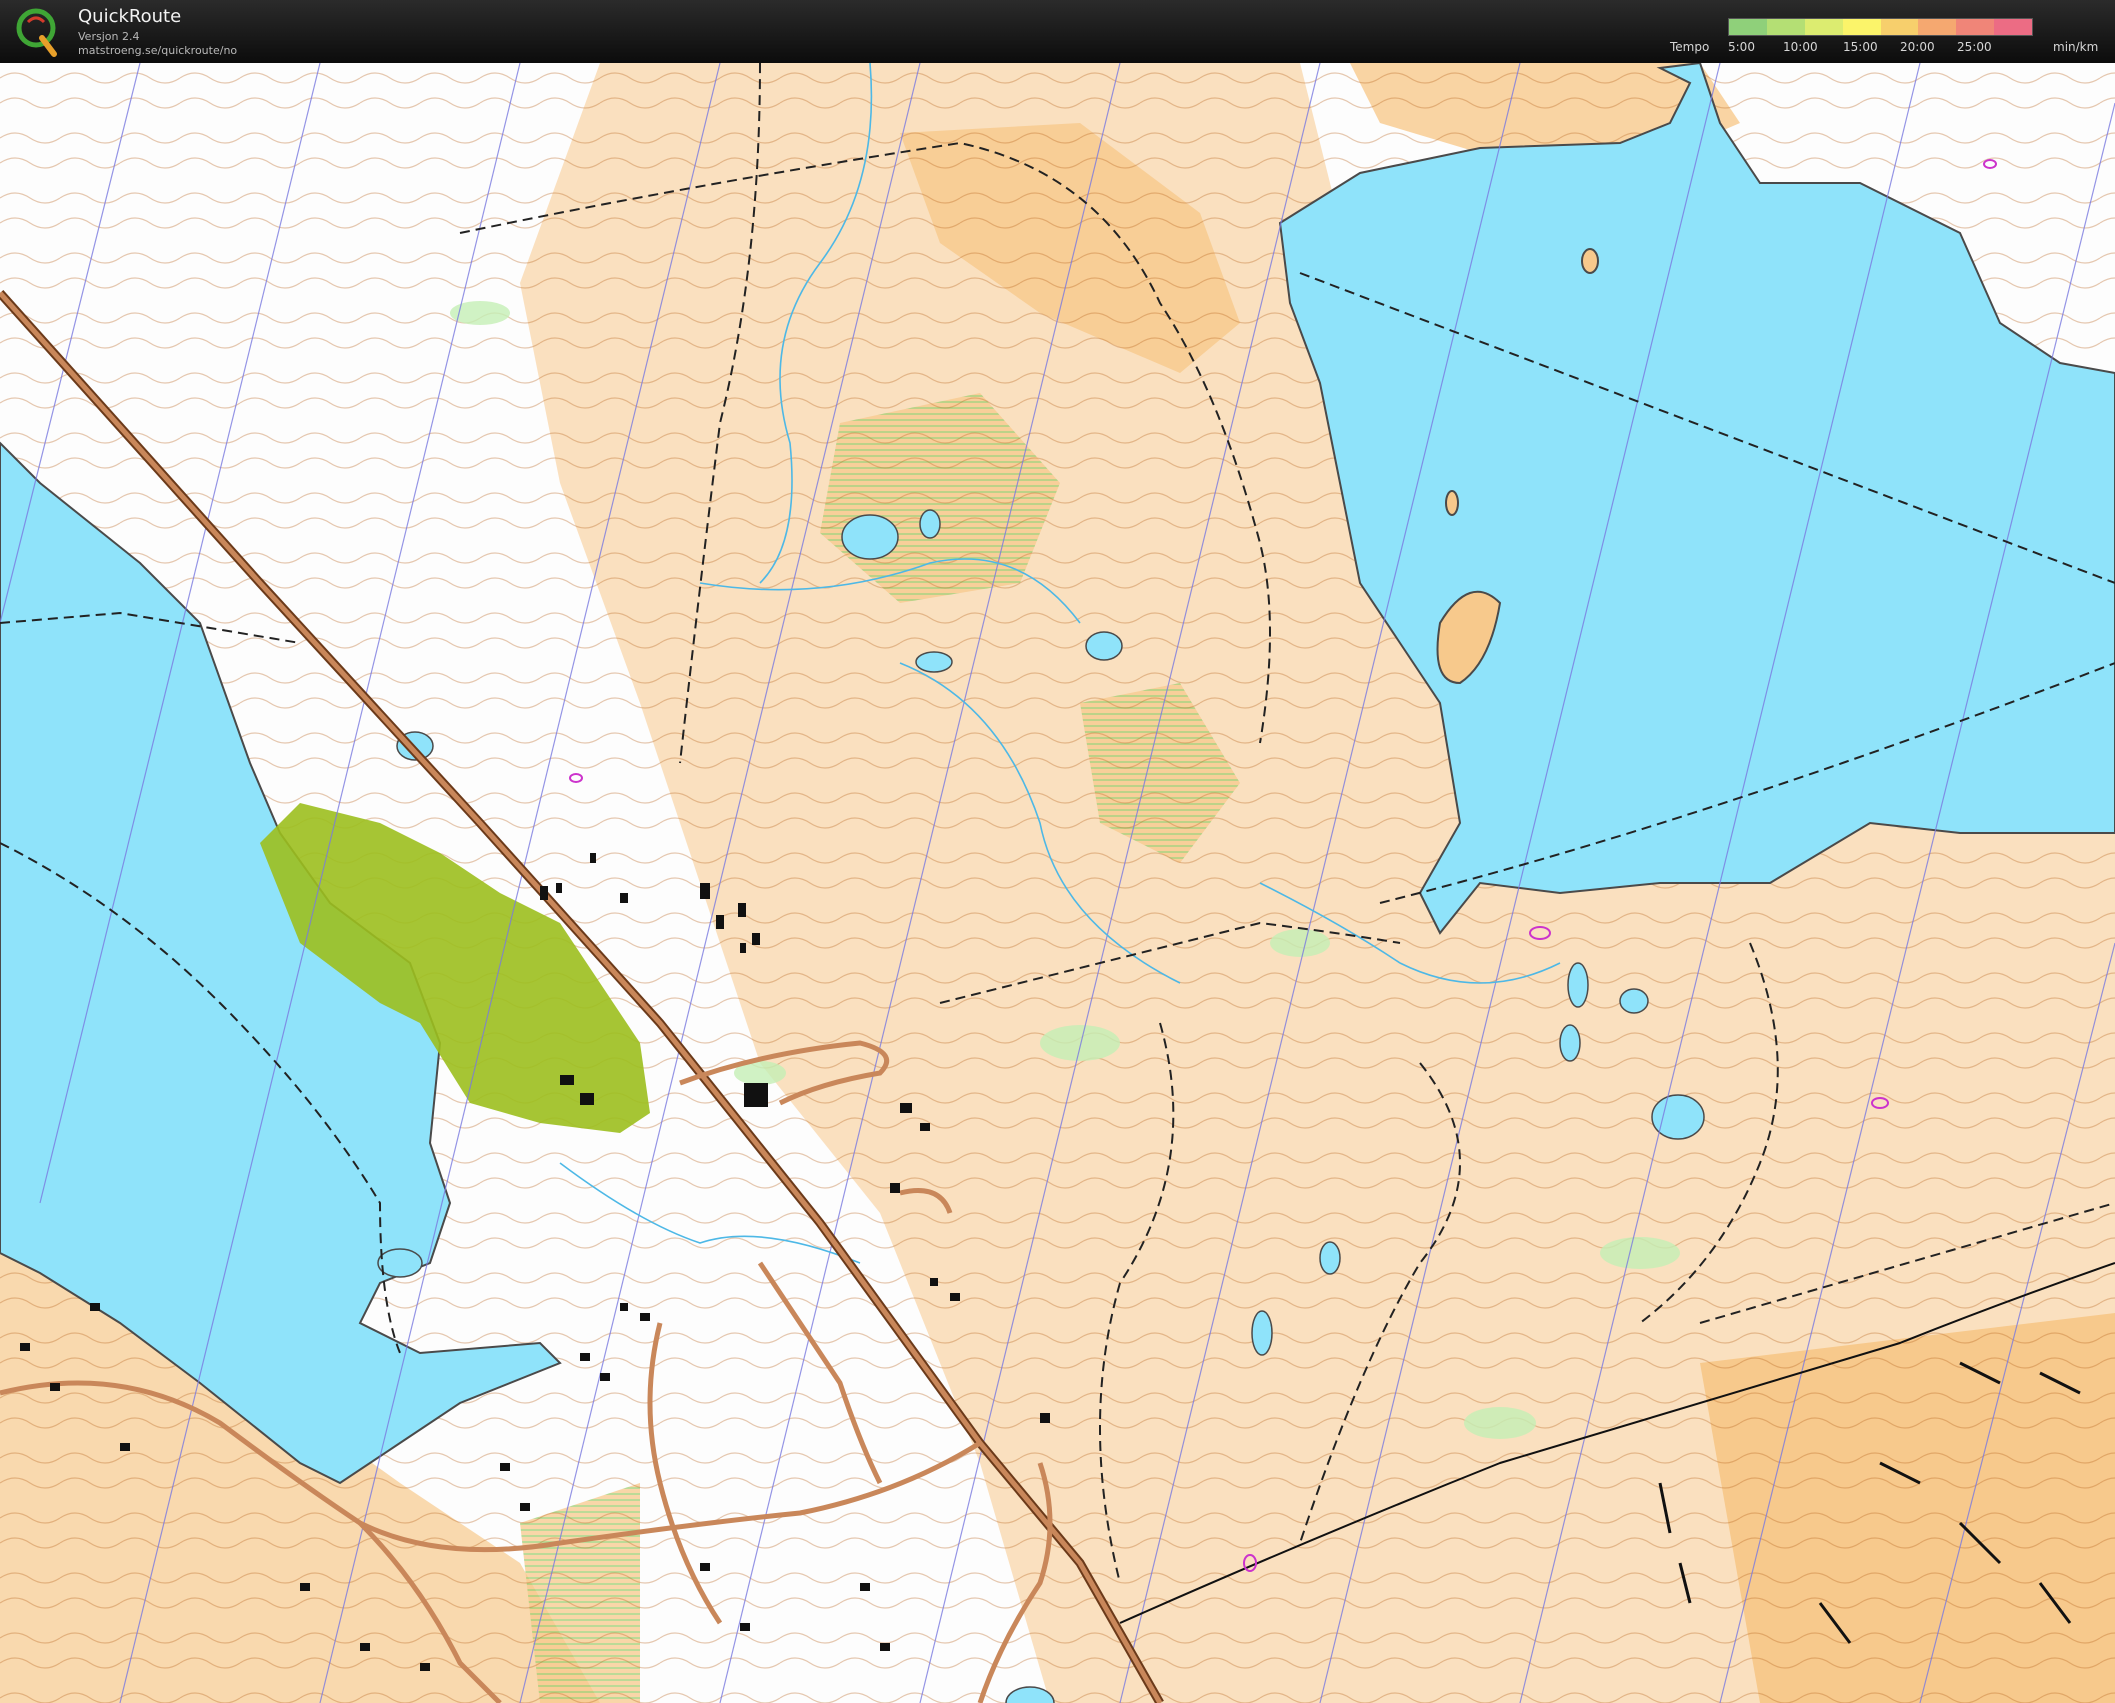  I want to click on tempo-tick: 25:00, so click(1974, 47).